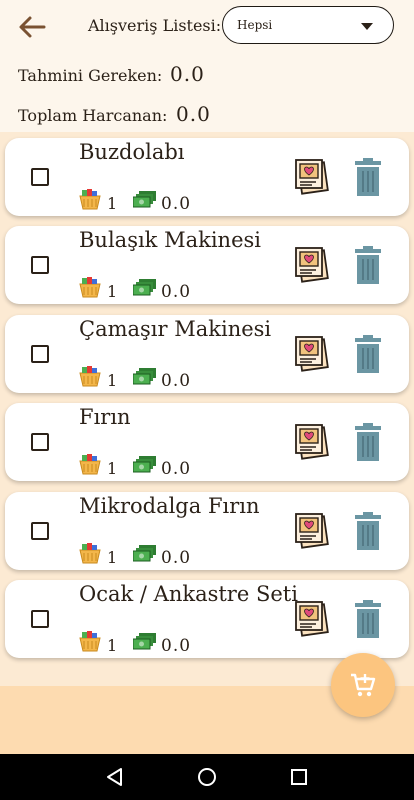 This screenshot has height=800, width=414. Describe the element at coordinates (175, 329) in the screenshot. I see `item-name: Çamaşır Makinesi` at that location.